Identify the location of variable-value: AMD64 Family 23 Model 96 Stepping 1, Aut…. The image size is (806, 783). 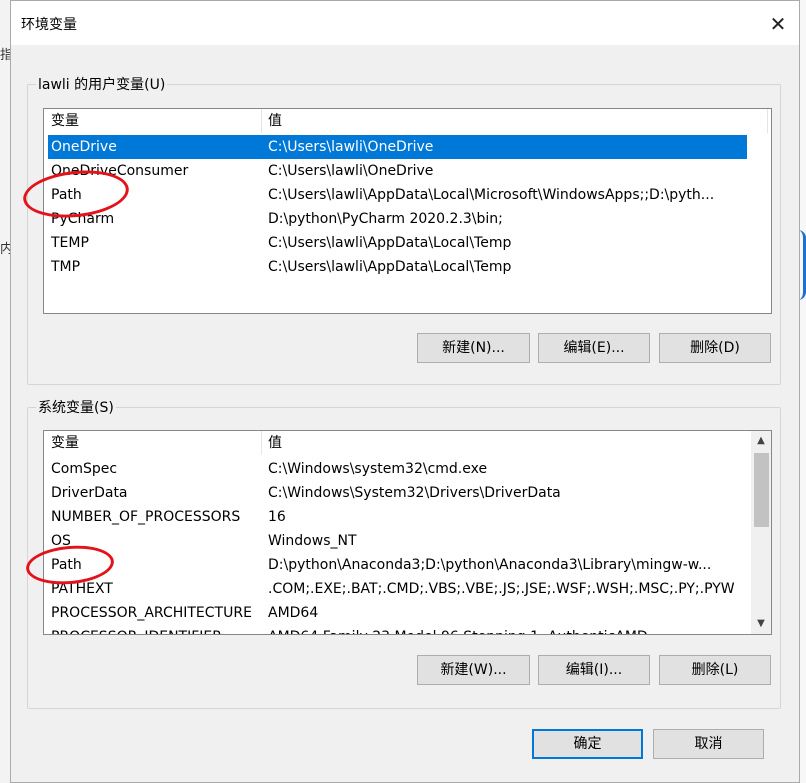
(458, 629).